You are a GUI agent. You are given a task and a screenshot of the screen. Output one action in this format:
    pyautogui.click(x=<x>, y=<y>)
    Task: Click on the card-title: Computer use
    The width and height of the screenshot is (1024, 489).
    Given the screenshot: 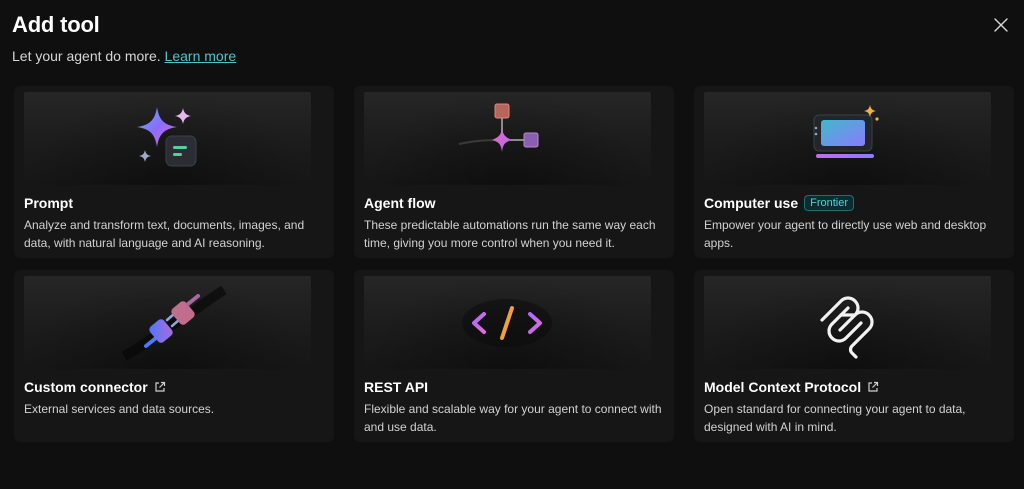 What is the action you would take?
    pyautogui.click(x=751, y=203)
    